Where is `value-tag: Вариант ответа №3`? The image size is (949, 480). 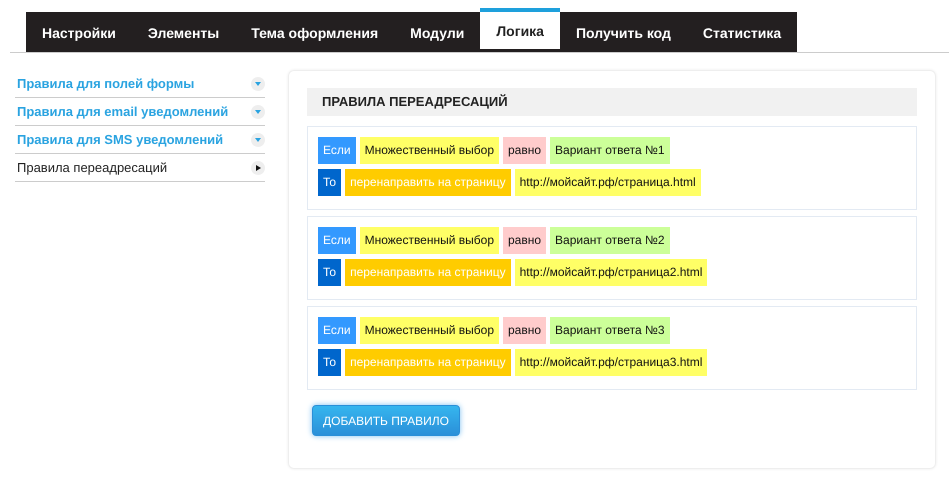
value-tag: Вариант ответа №3 is located at coordinates (610, 330).